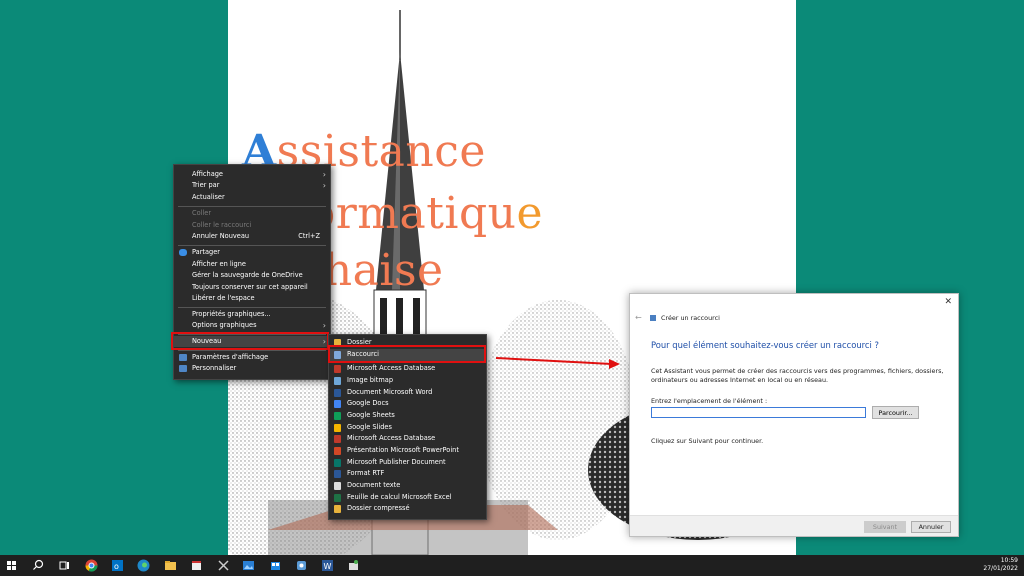 Image resolution: width=1024 pixels, height=576 pixels. Describe the element at coordinates (170, 565) in the screenshot. I see `file-explorer-icon` at that location.